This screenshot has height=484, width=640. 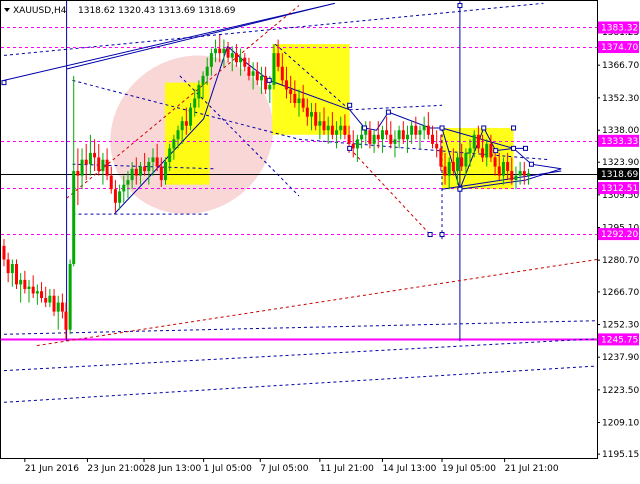 I want to click on y-tick-label: 1209.10, so click(x=620, y=423).